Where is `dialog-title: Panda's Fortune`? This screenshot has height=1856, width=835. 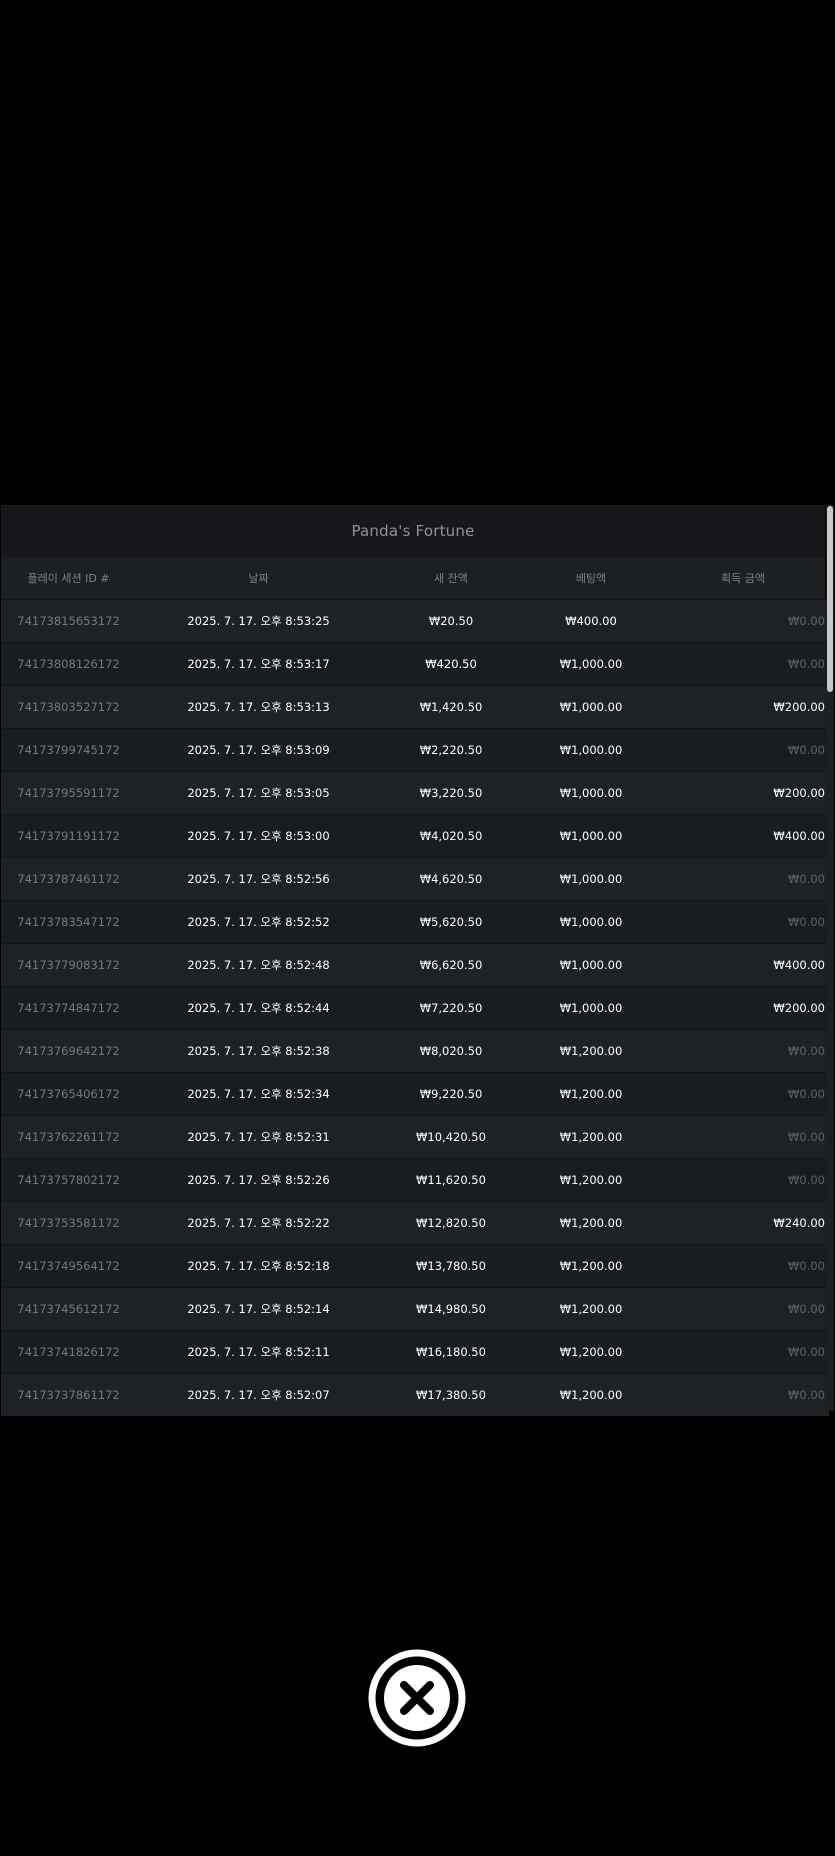
dialog-title: Panda's Fortune is located at coordinates (413, 531).